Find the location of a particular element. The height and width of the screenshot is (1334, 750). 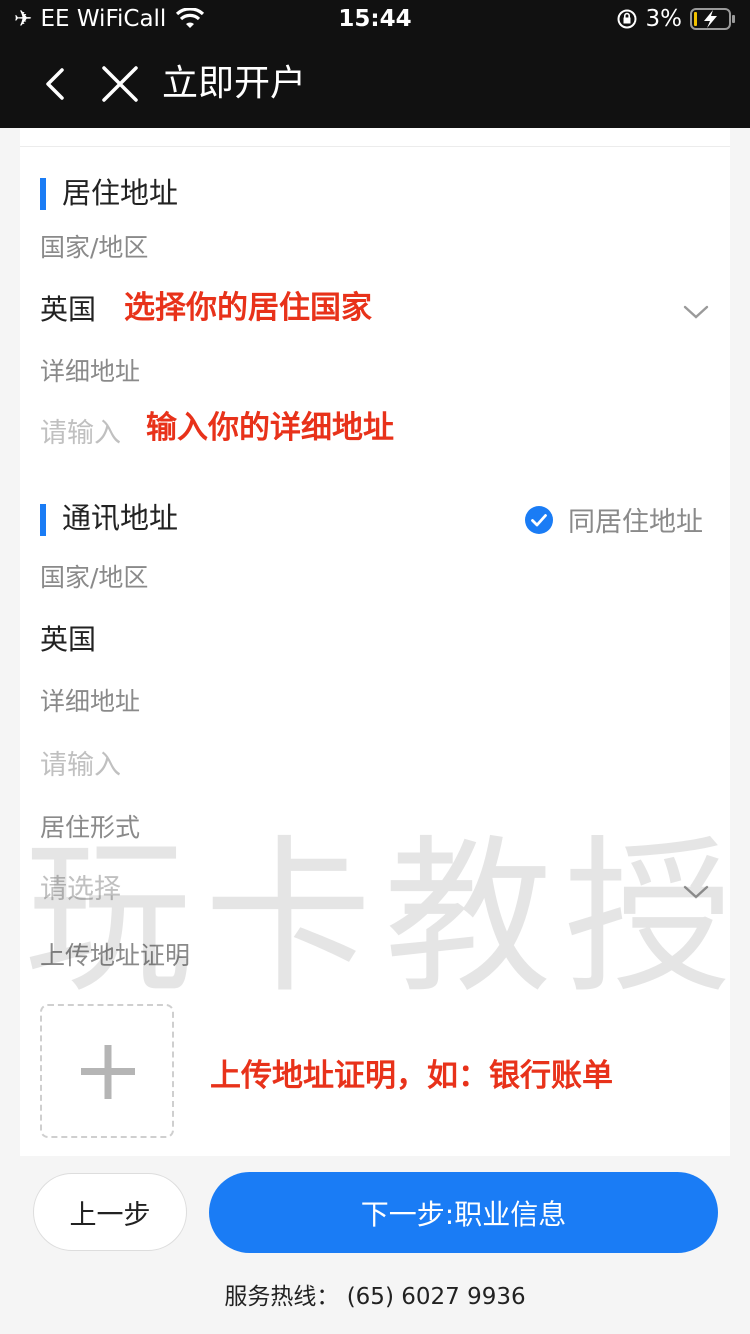

mailing-country-value: 英国 is located at coordinates (68, 639).